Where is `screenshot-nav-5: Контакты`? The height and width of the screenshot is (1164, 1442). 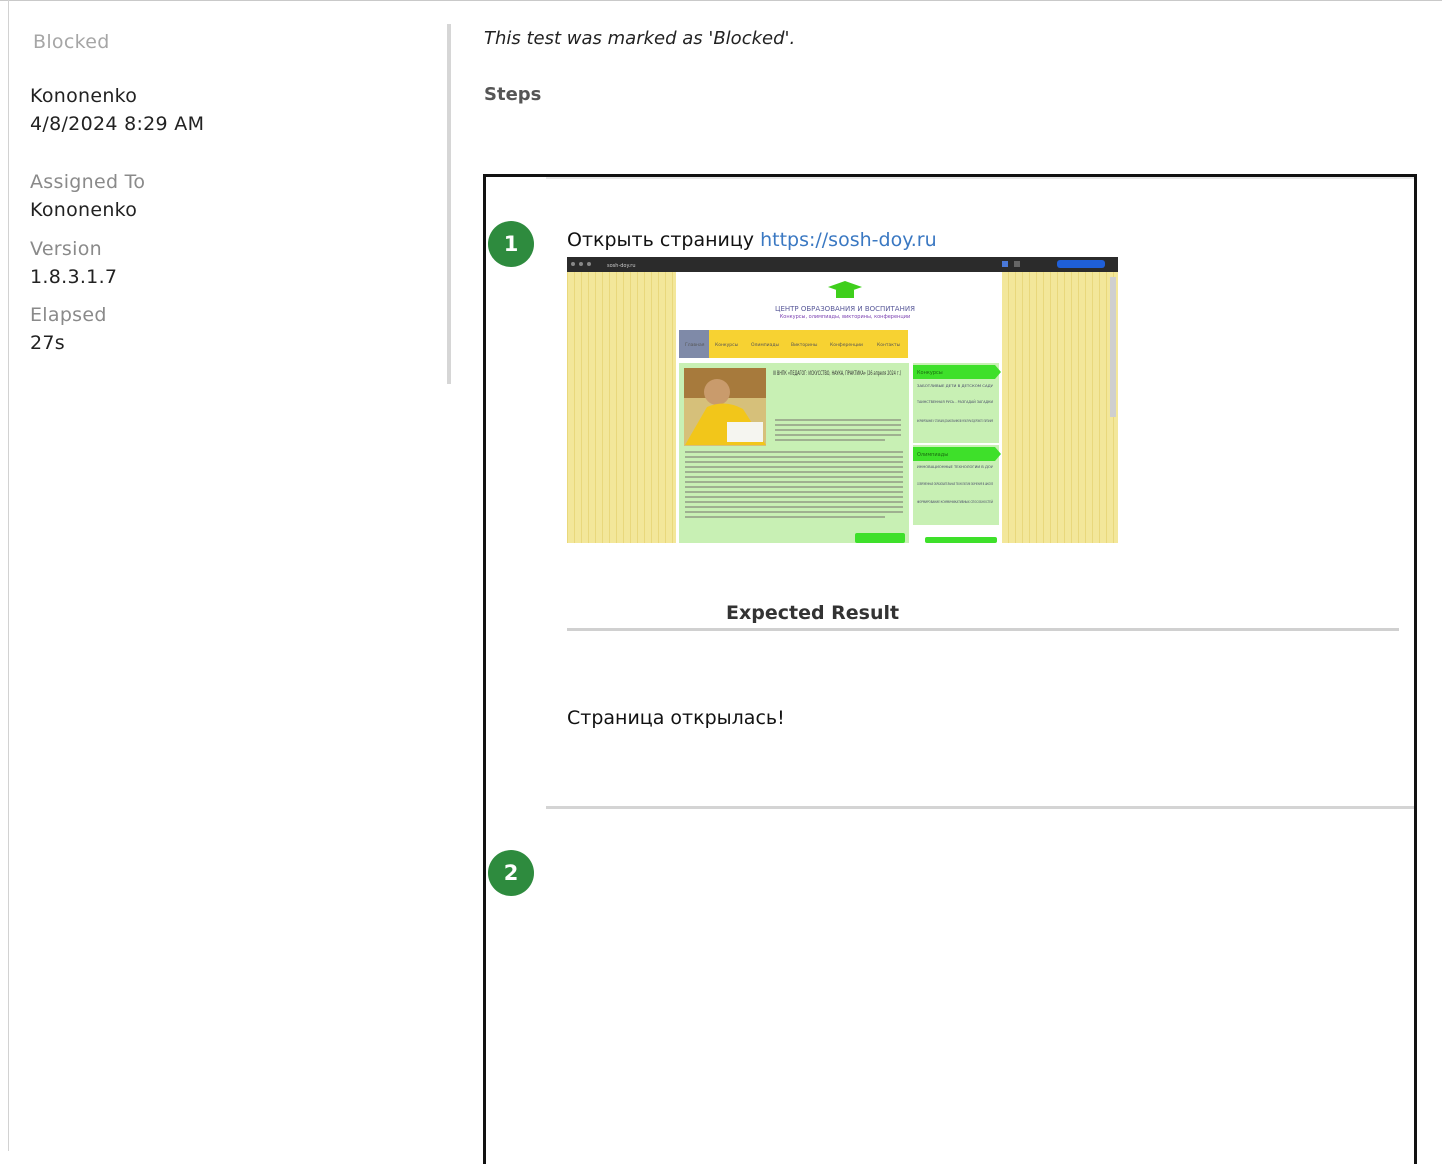
screenshot-nav-5: Контакты is located at coordinates (889, 345).